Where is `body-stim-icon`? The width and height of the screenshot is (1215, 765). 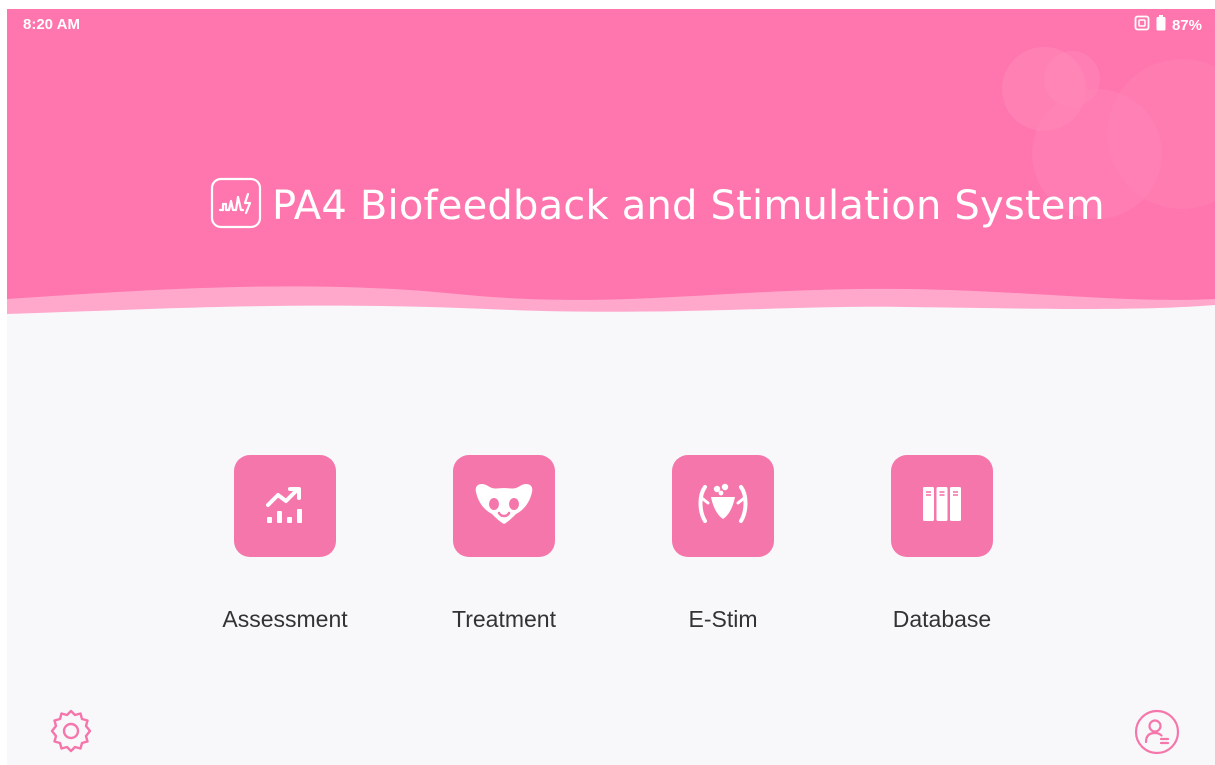
body-stim-icon is located at coordinates (723, 506).